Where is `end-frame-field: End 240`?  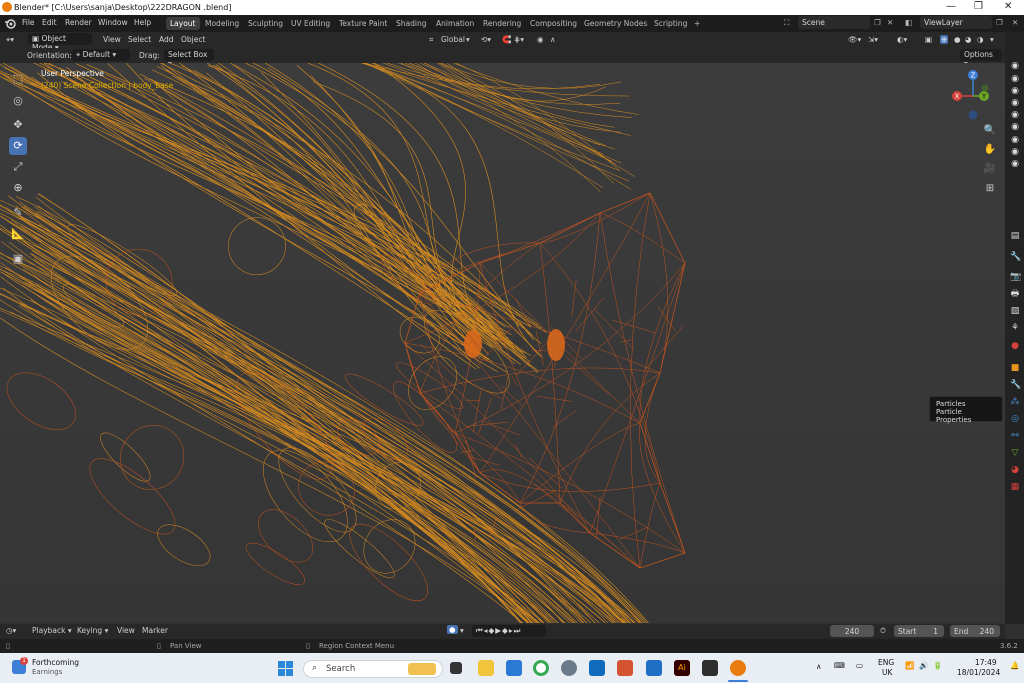 end-frame-field: End 240 is located at coordinates (975, 631).